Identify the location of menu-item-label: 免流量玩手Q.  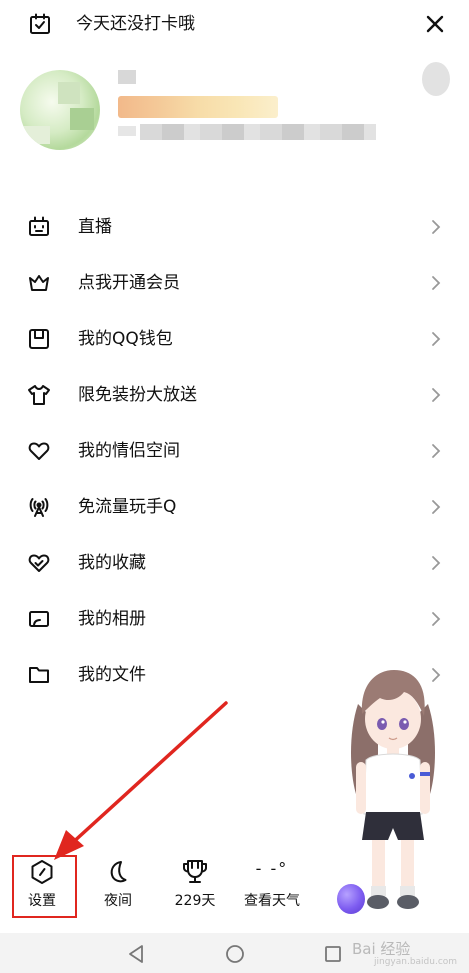
(127, 507).